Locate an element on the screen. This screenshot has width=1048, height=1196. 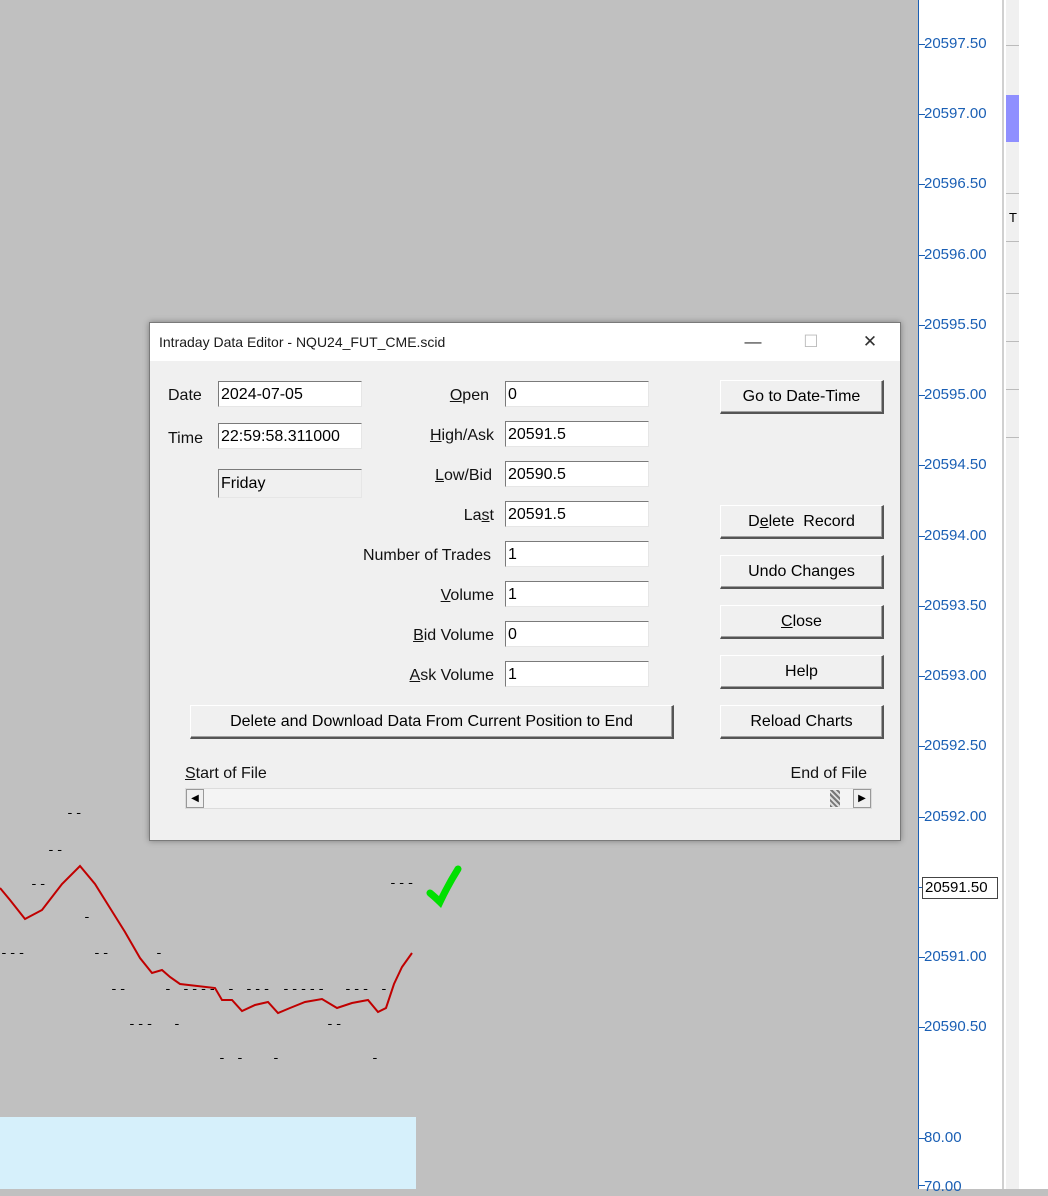
volume-field: 1 is located at coordinates (577, 594).